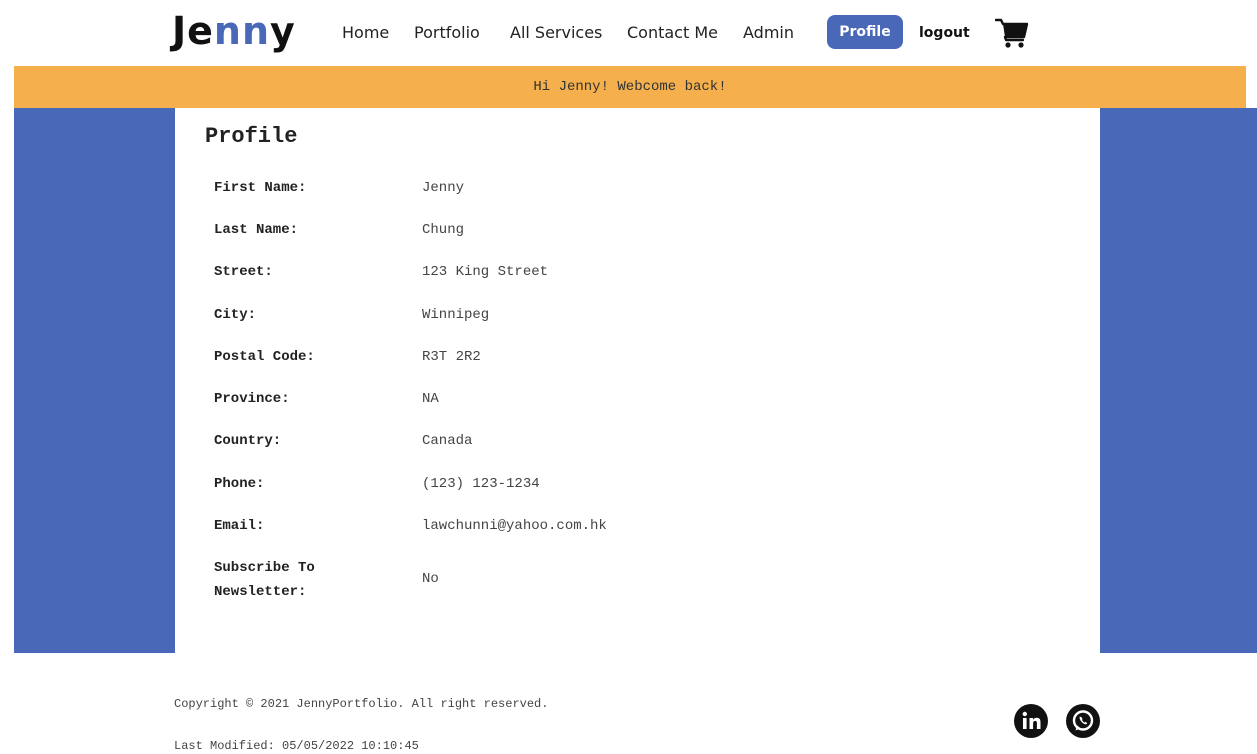 The width and height of the screenshot is (1257, 754). I want to click on whatsapp-icon, so click(1083, 721).